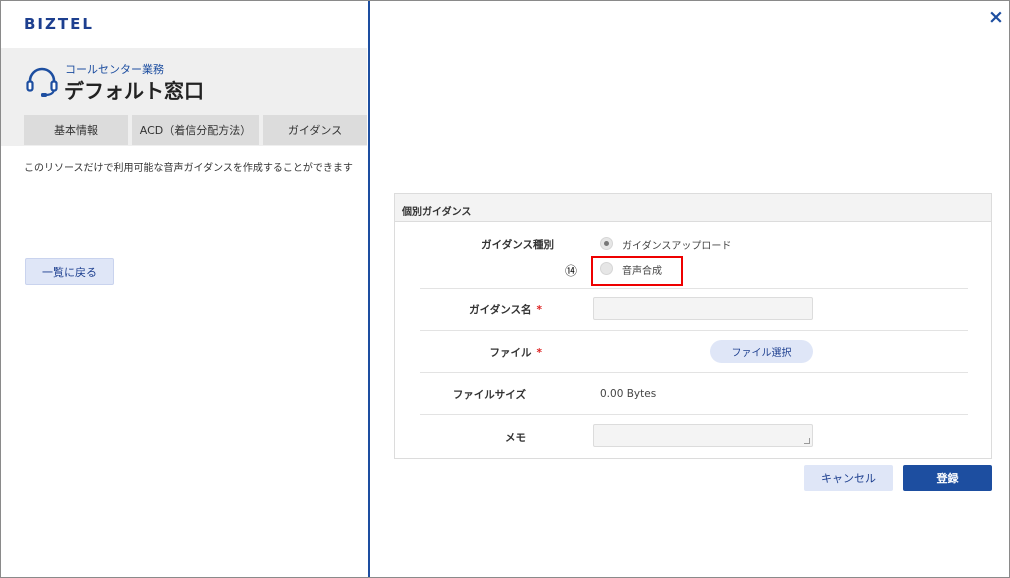 Image resolution: width=1010 pixels, height=578 pixels. Describe the element at coordinates (467, 352) in the screenshot. I see `file-label: ファイル *` at that location.